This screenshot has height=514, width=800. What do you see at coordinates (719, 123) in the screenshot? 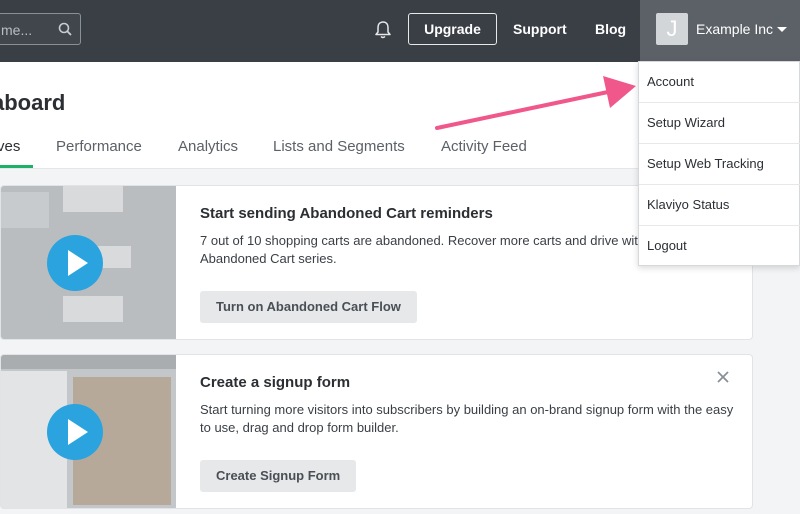
I see `menu-item-setup-wizard: Setup Wizard` at bounding box center [719, 123].